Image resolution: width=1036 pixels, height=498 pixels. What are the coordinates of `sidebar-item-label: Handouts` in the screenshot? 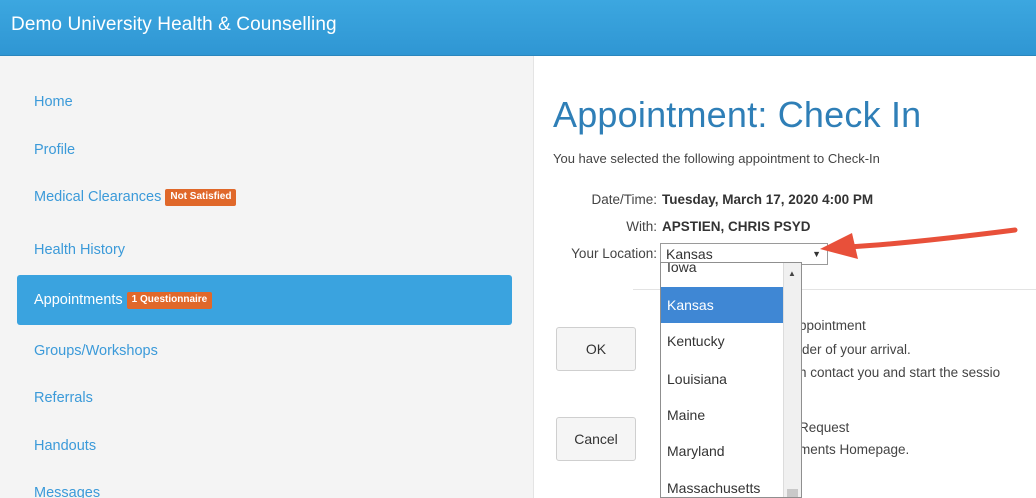 It's located at (65, 446).